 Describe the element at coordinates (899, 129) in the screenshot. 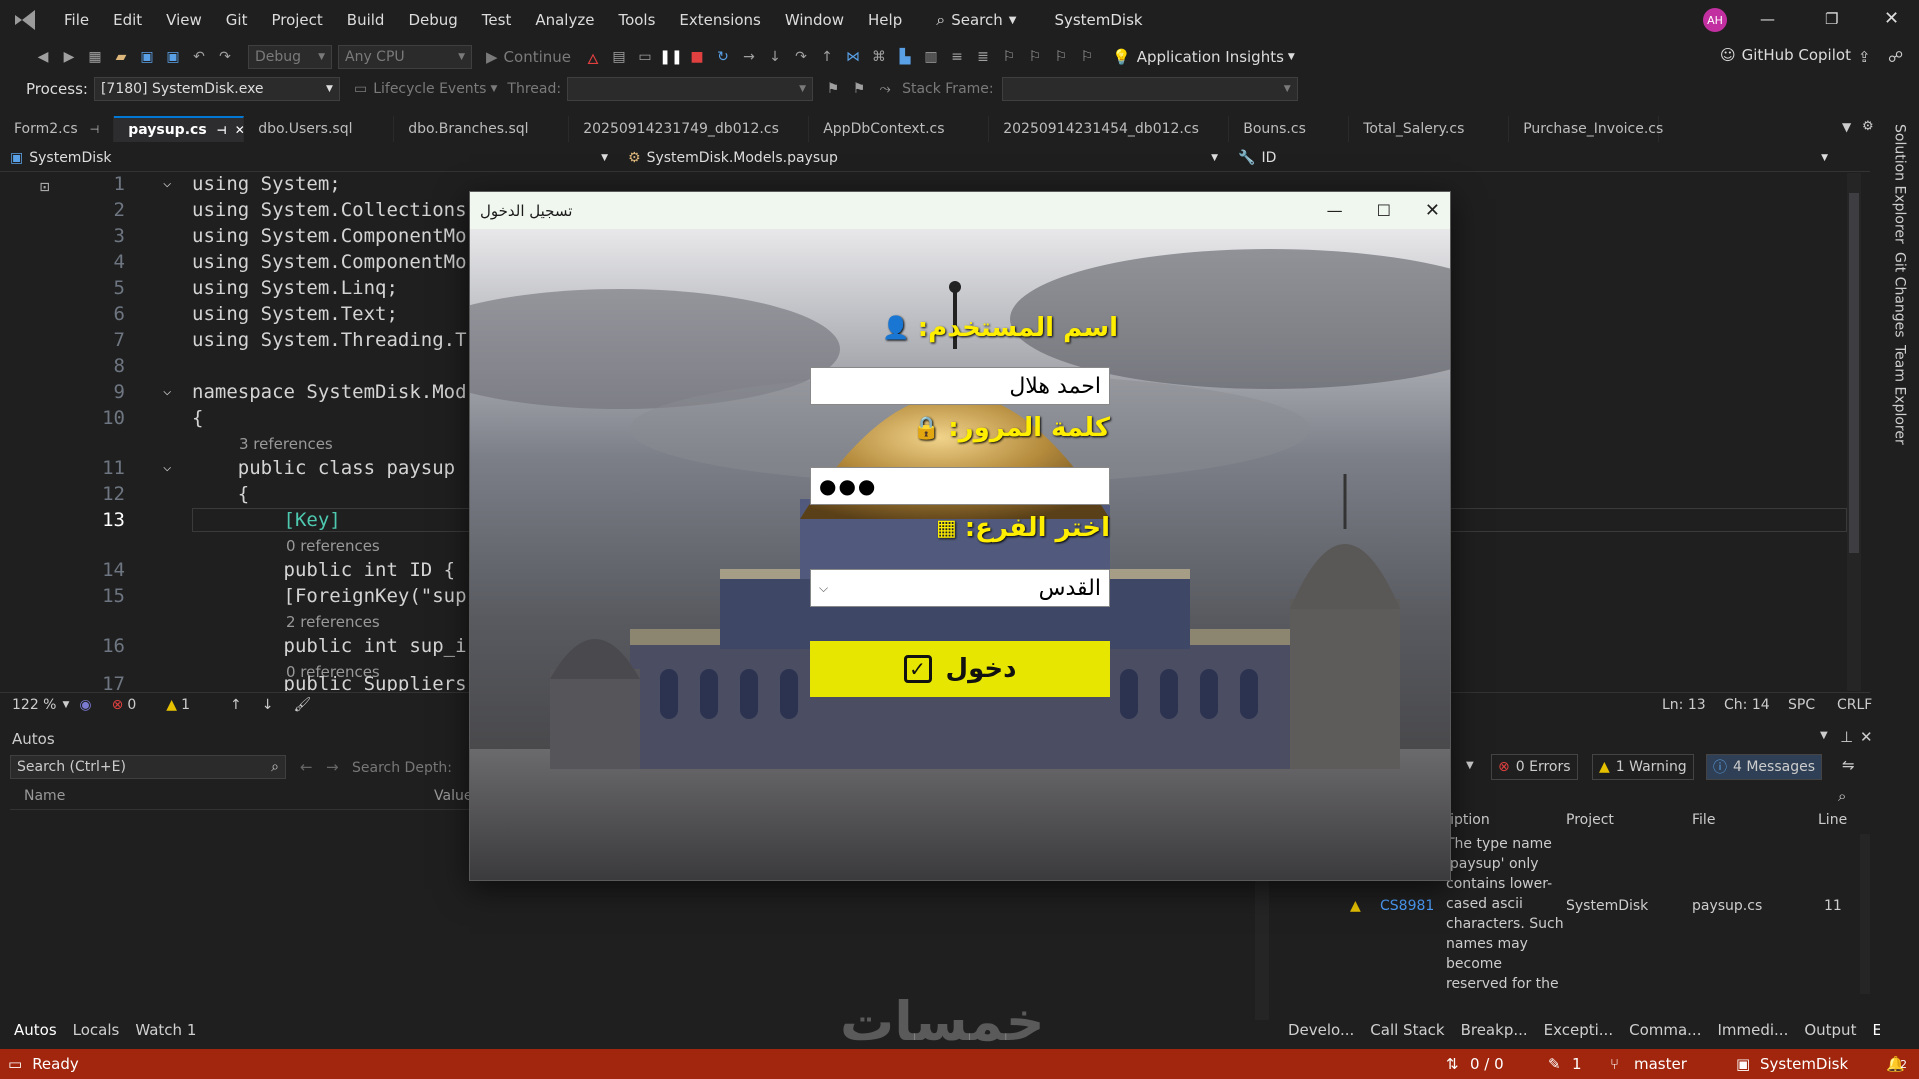

I see `tab-appdbcontext: AppDbContext.cs` at that location.